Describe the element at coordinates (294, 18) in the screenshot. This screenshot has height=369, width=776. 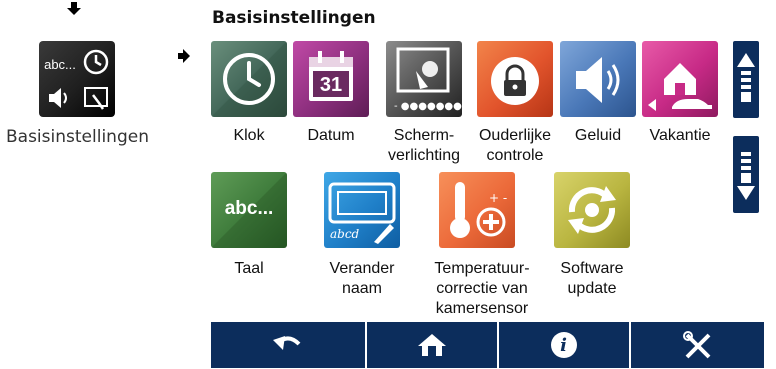
I see `page-title: Basisinstellingen` at that location.